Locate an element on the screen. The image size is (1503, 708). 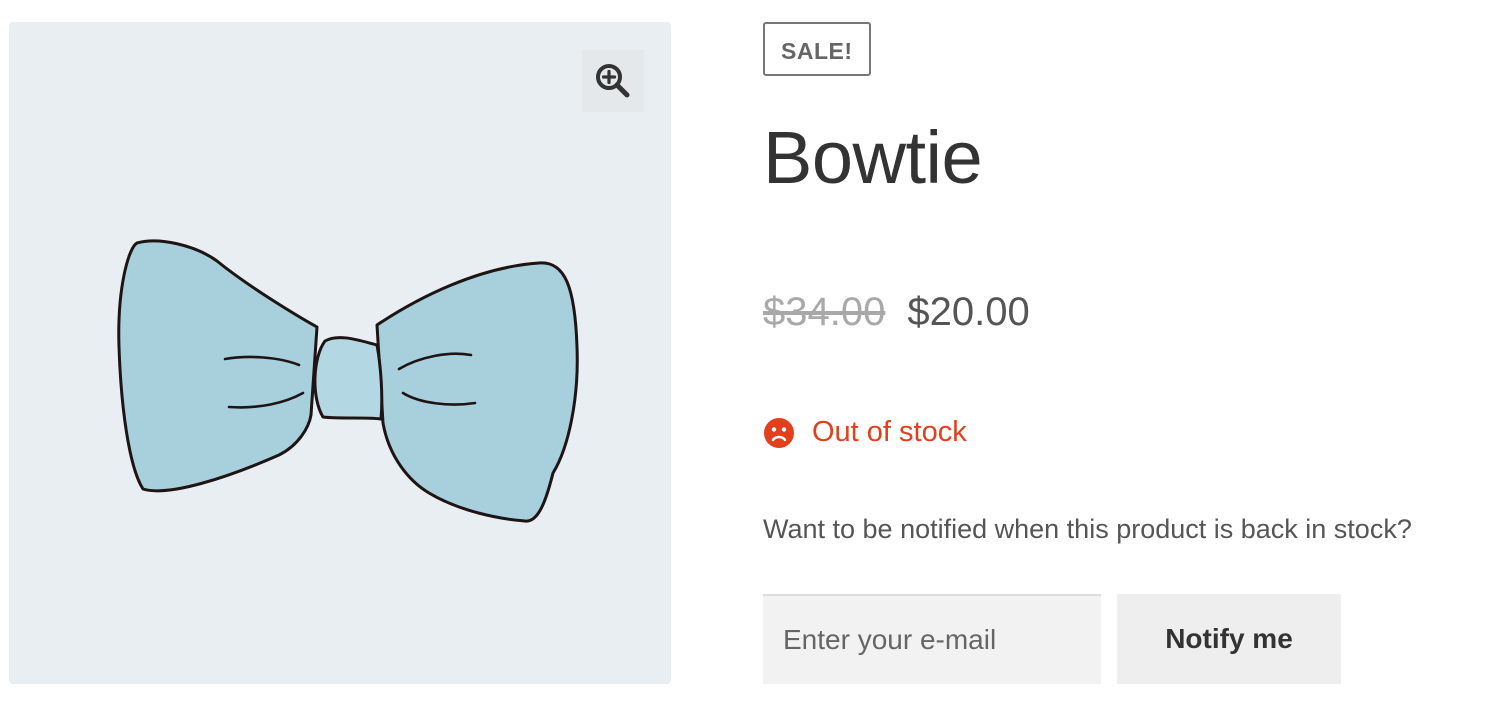
notify-me-button: Notify me is located at coordinates (1229, 639).